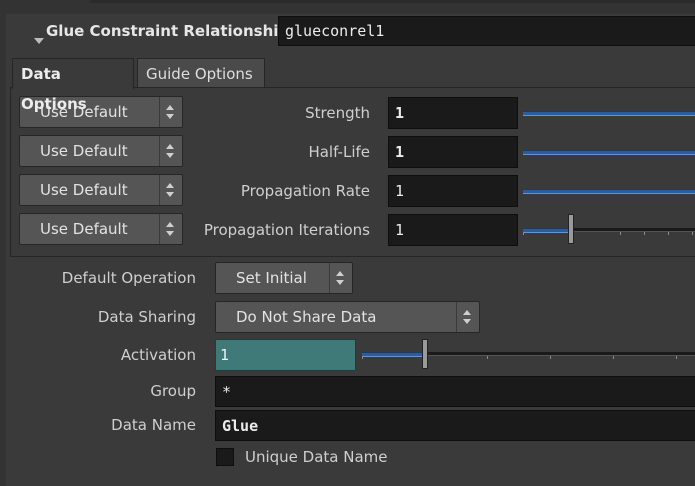 Image resolution: width=695 pixels, height=486 pixels. Describe the element at coordinates (285, 355) in the screenshot. I see `activation-field: 1` at that location.